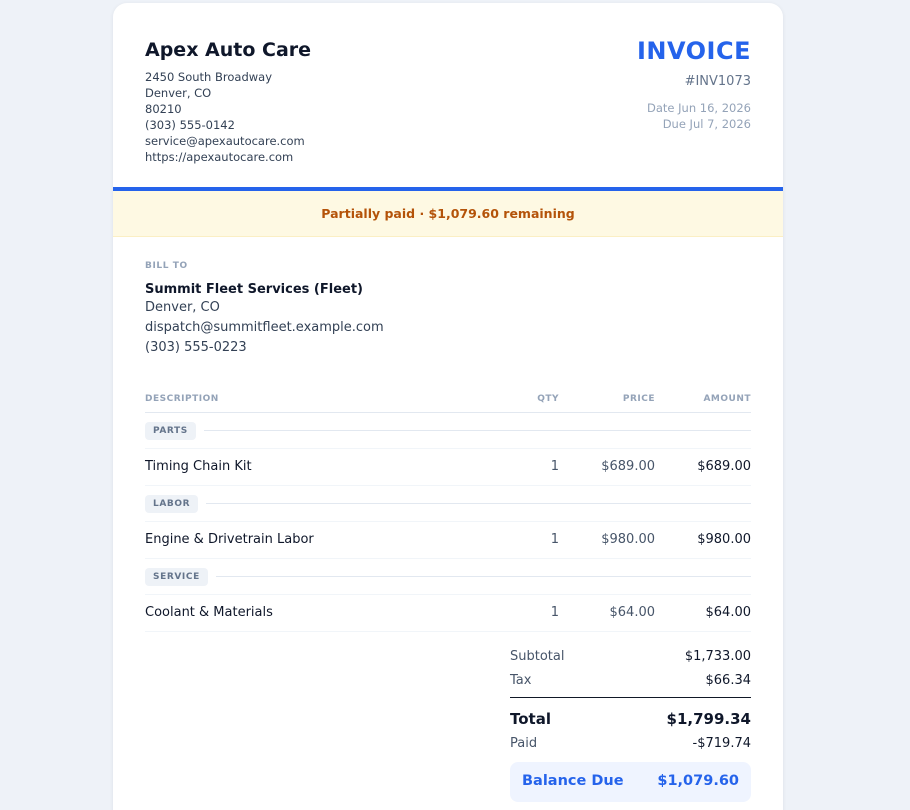 Image resolution: width=910 pixels, height=810 pixels. What do you see at coordinates (209, 612) in the screenshot?
I see `item-description: Coolant & Materials` at bounding box center [209, 612].